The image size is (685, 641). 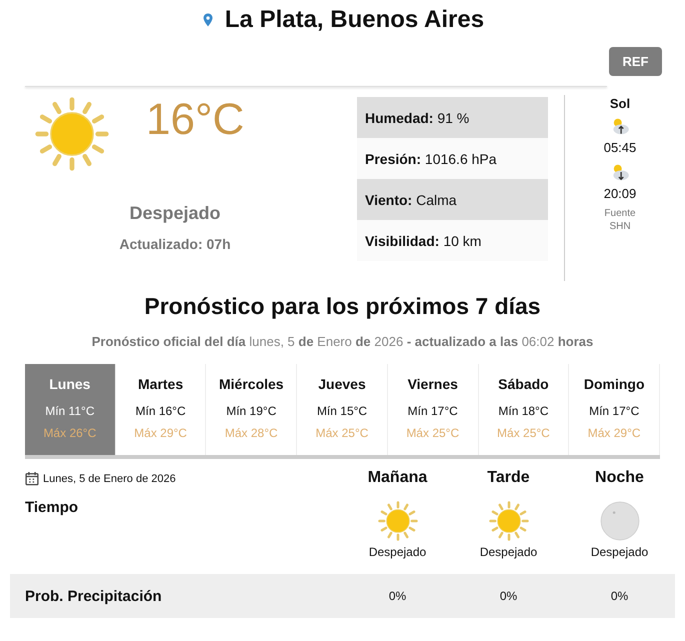 I want to click on calendar-icon, so click(x=32, y=478).